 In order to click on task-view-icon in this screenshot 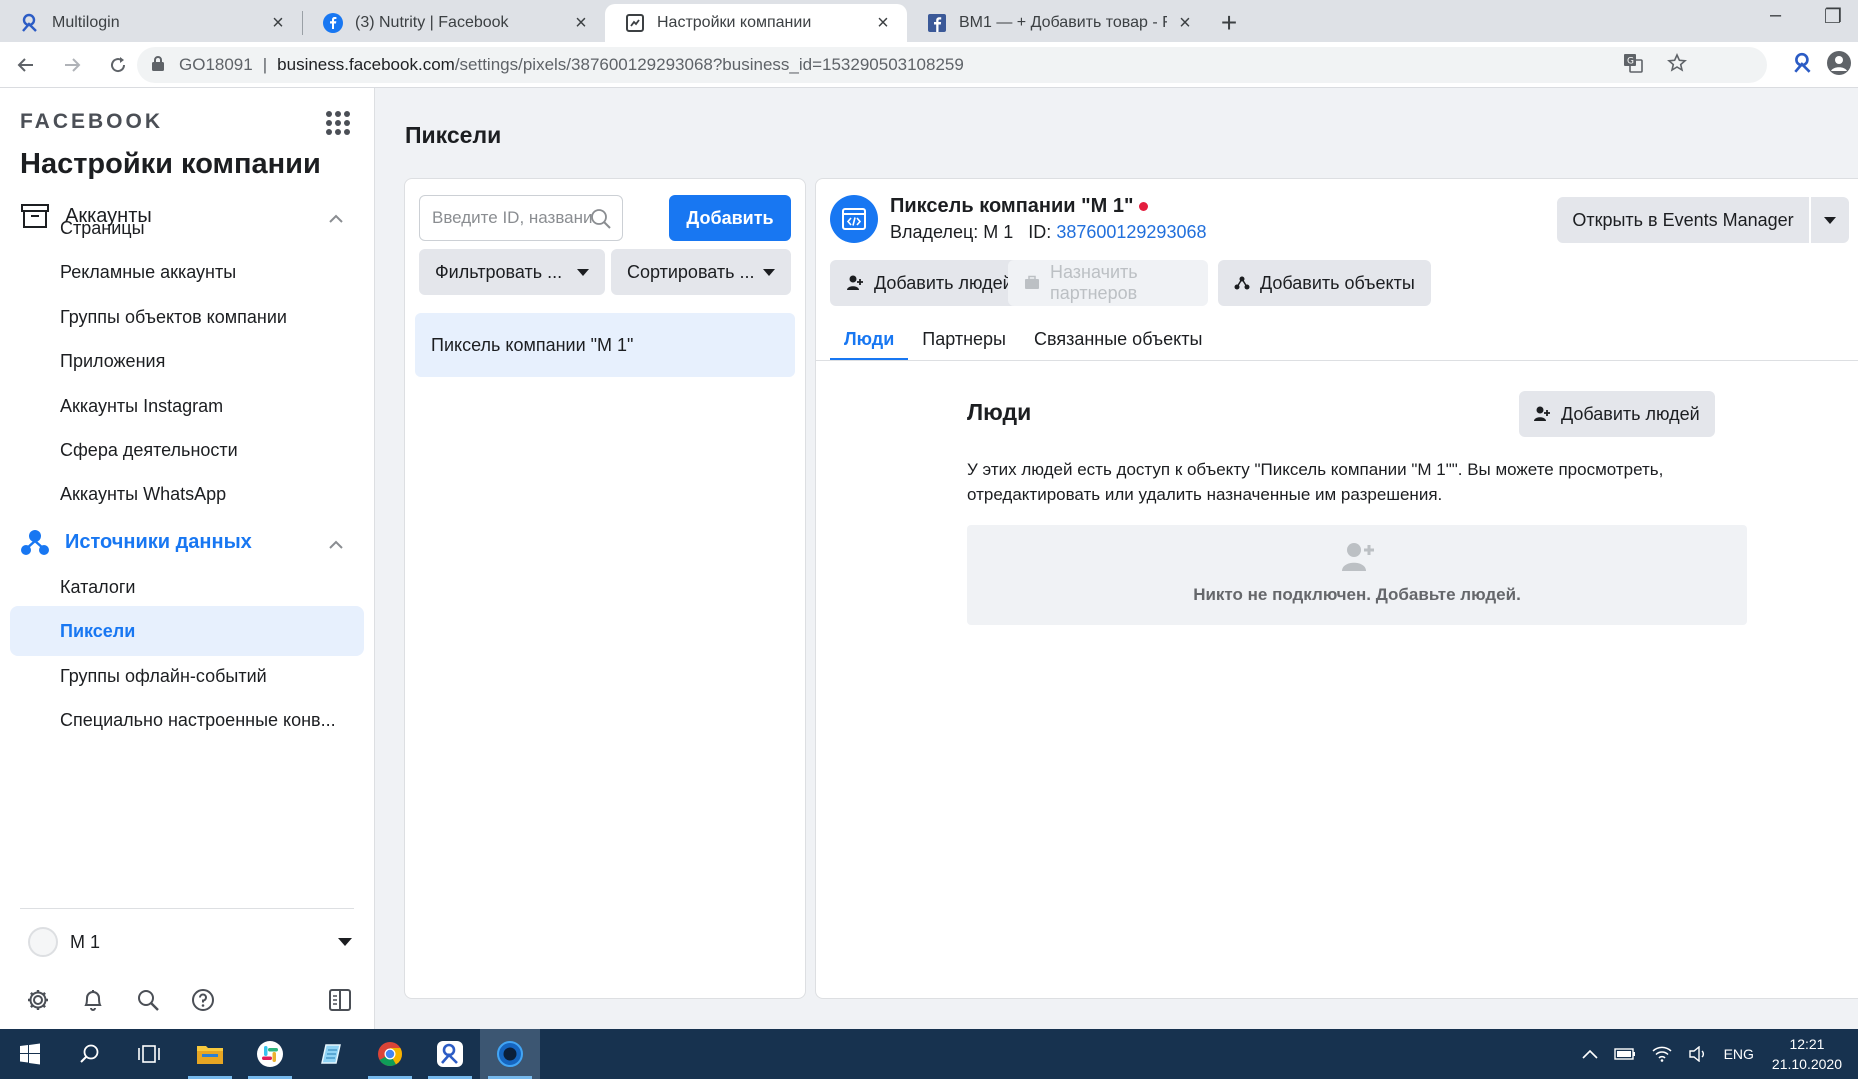, I will do `click(150, 1054)`.